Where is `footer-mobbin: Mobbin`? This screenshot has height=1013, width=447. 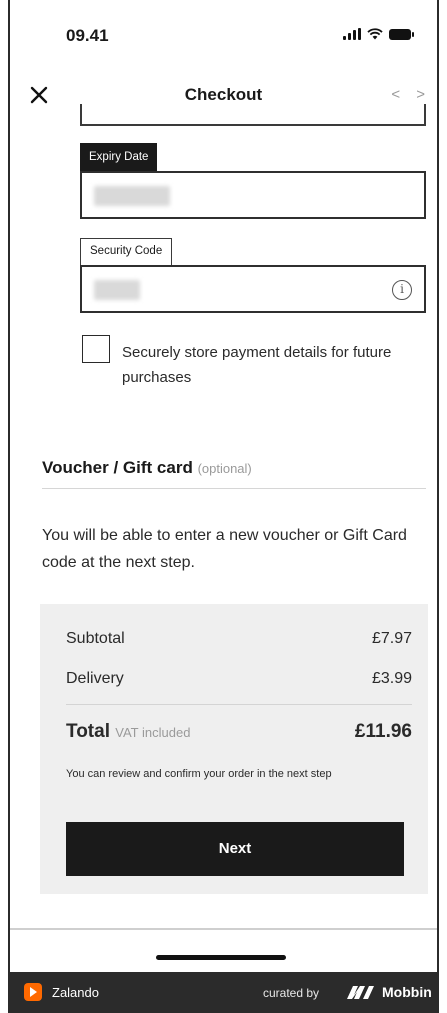 footer-mobbin: Mobbin is located at coordinates (407, 992).